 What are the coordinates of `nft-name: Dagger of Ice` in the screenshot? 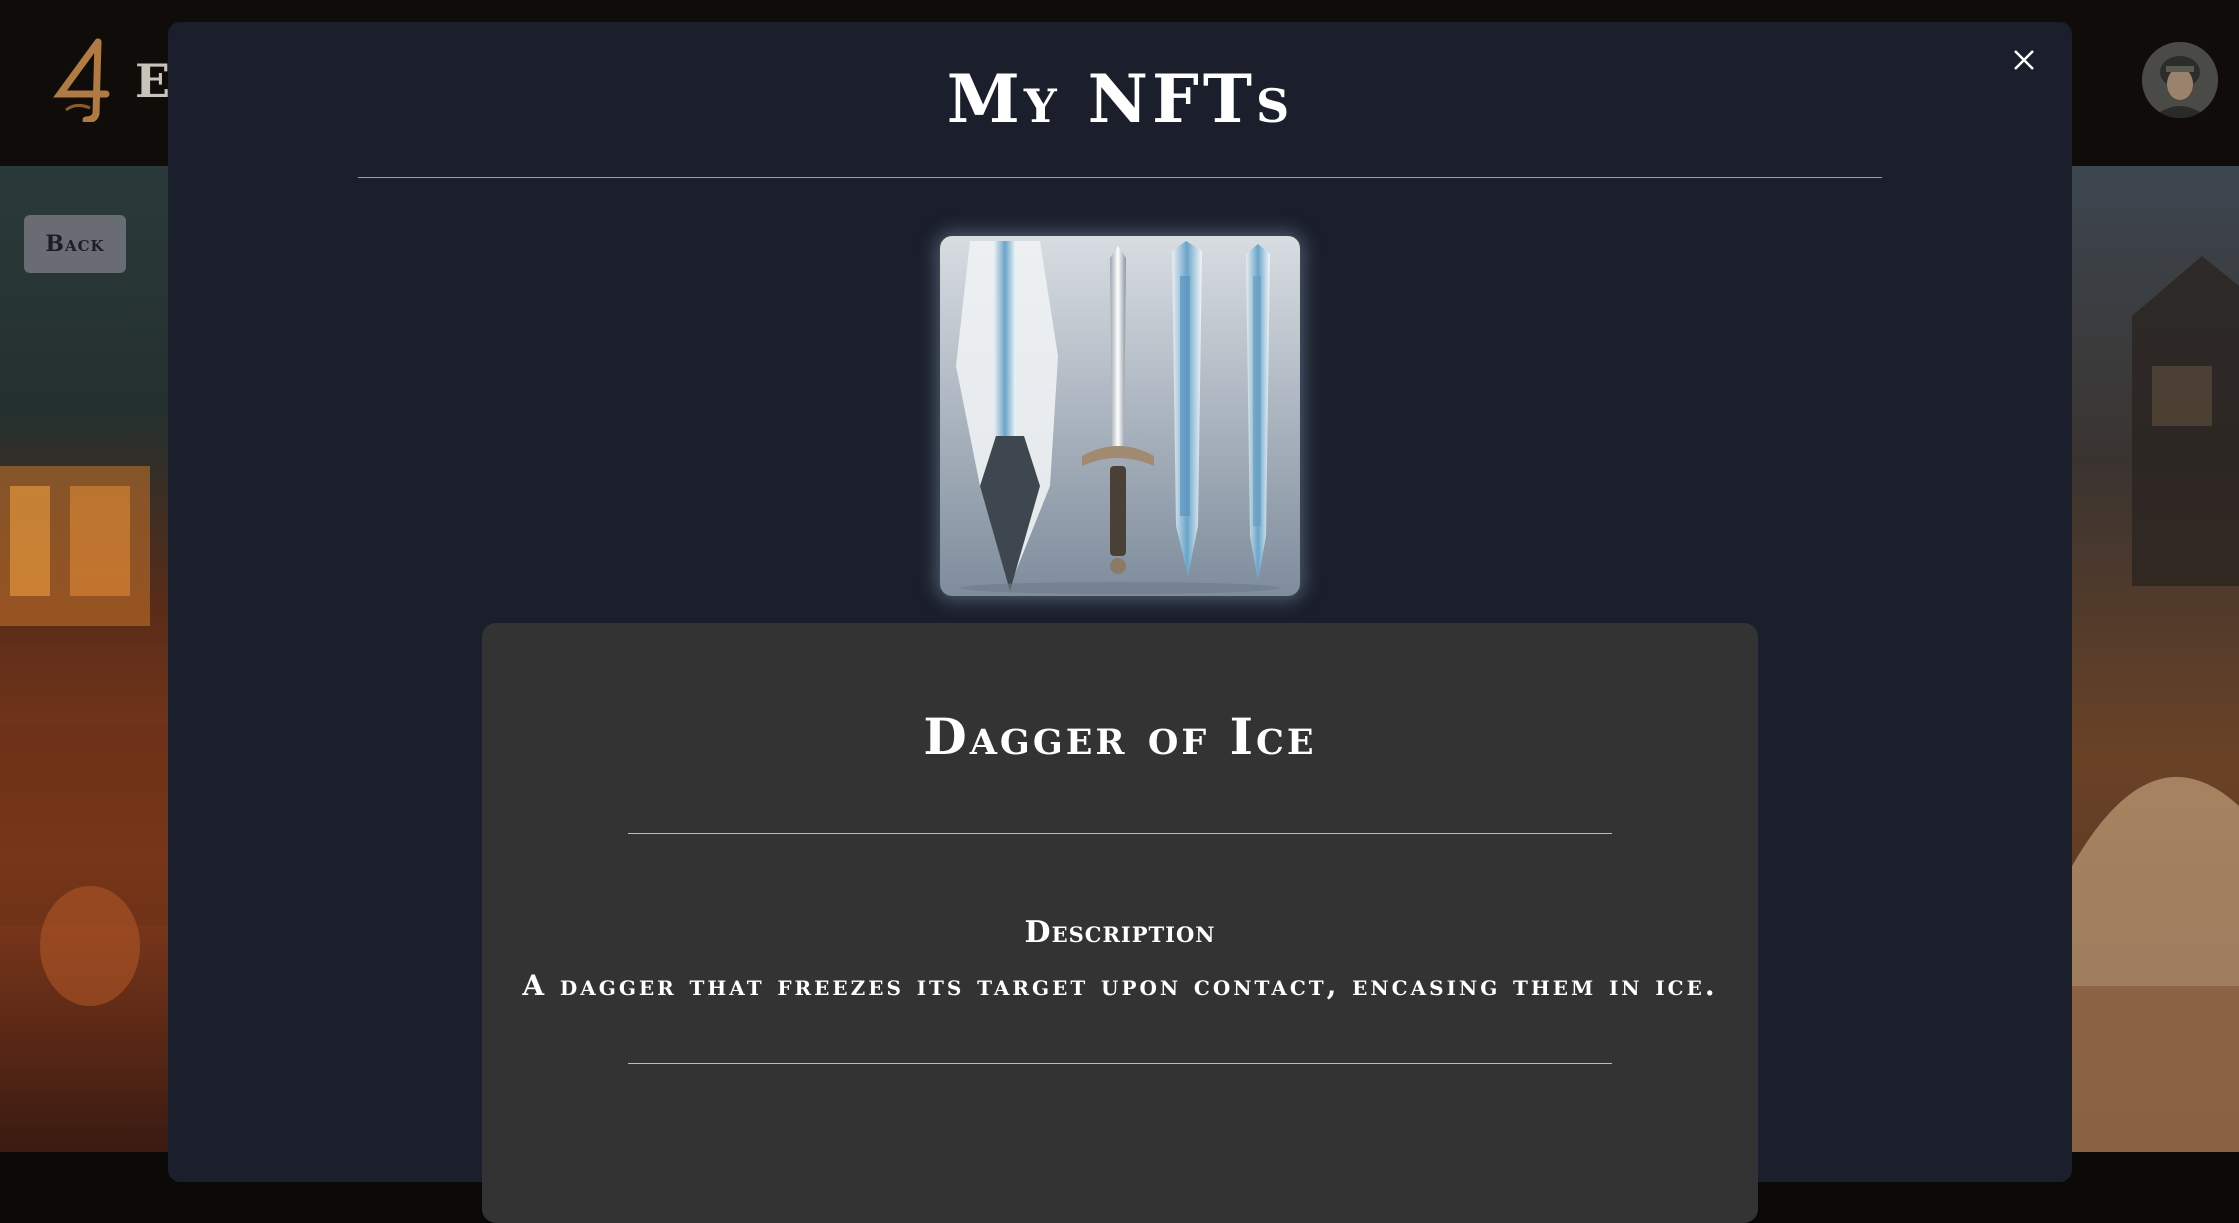 It's located at (1120, 736).